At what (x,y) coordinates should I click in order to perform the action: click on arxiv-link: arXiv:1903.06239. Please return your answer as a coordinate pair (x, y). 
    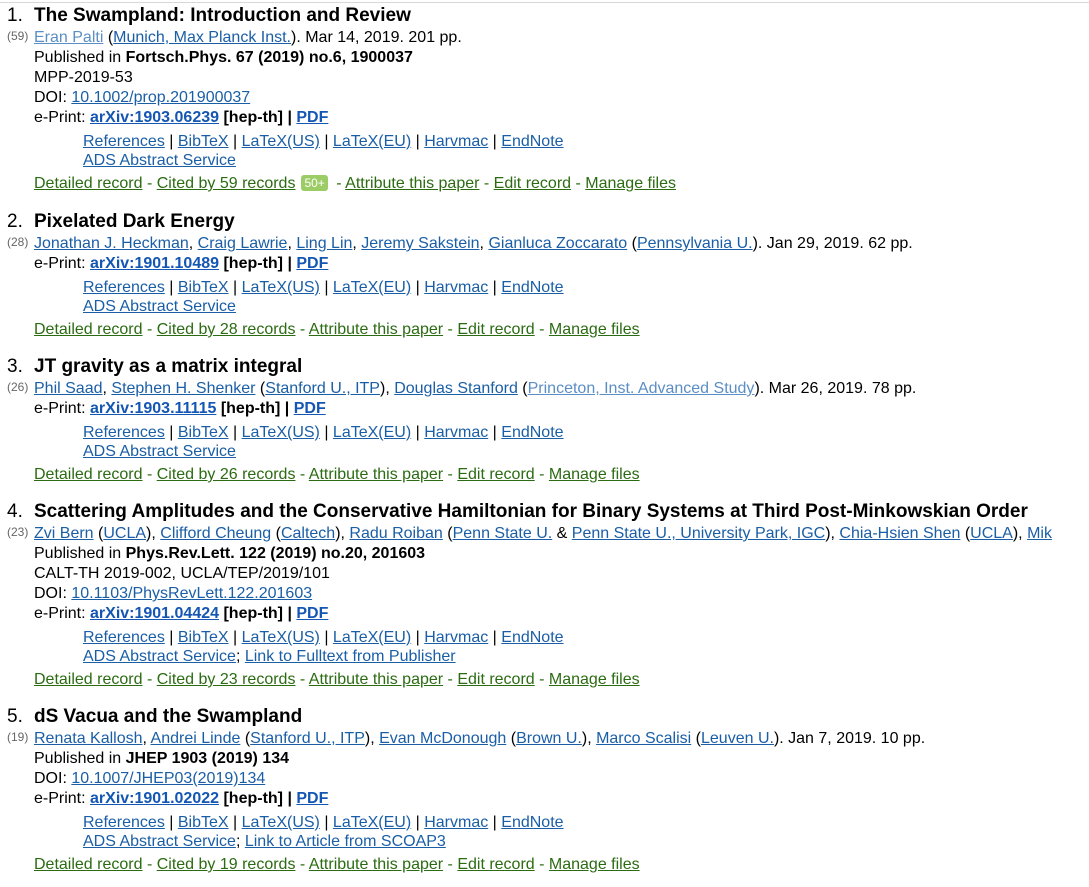
    Looking at the image, I should click on (154, 117).